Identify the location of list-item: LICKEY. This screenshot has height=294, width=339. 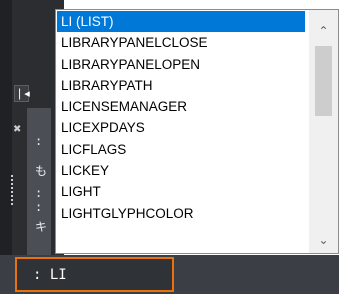
(182, 170).